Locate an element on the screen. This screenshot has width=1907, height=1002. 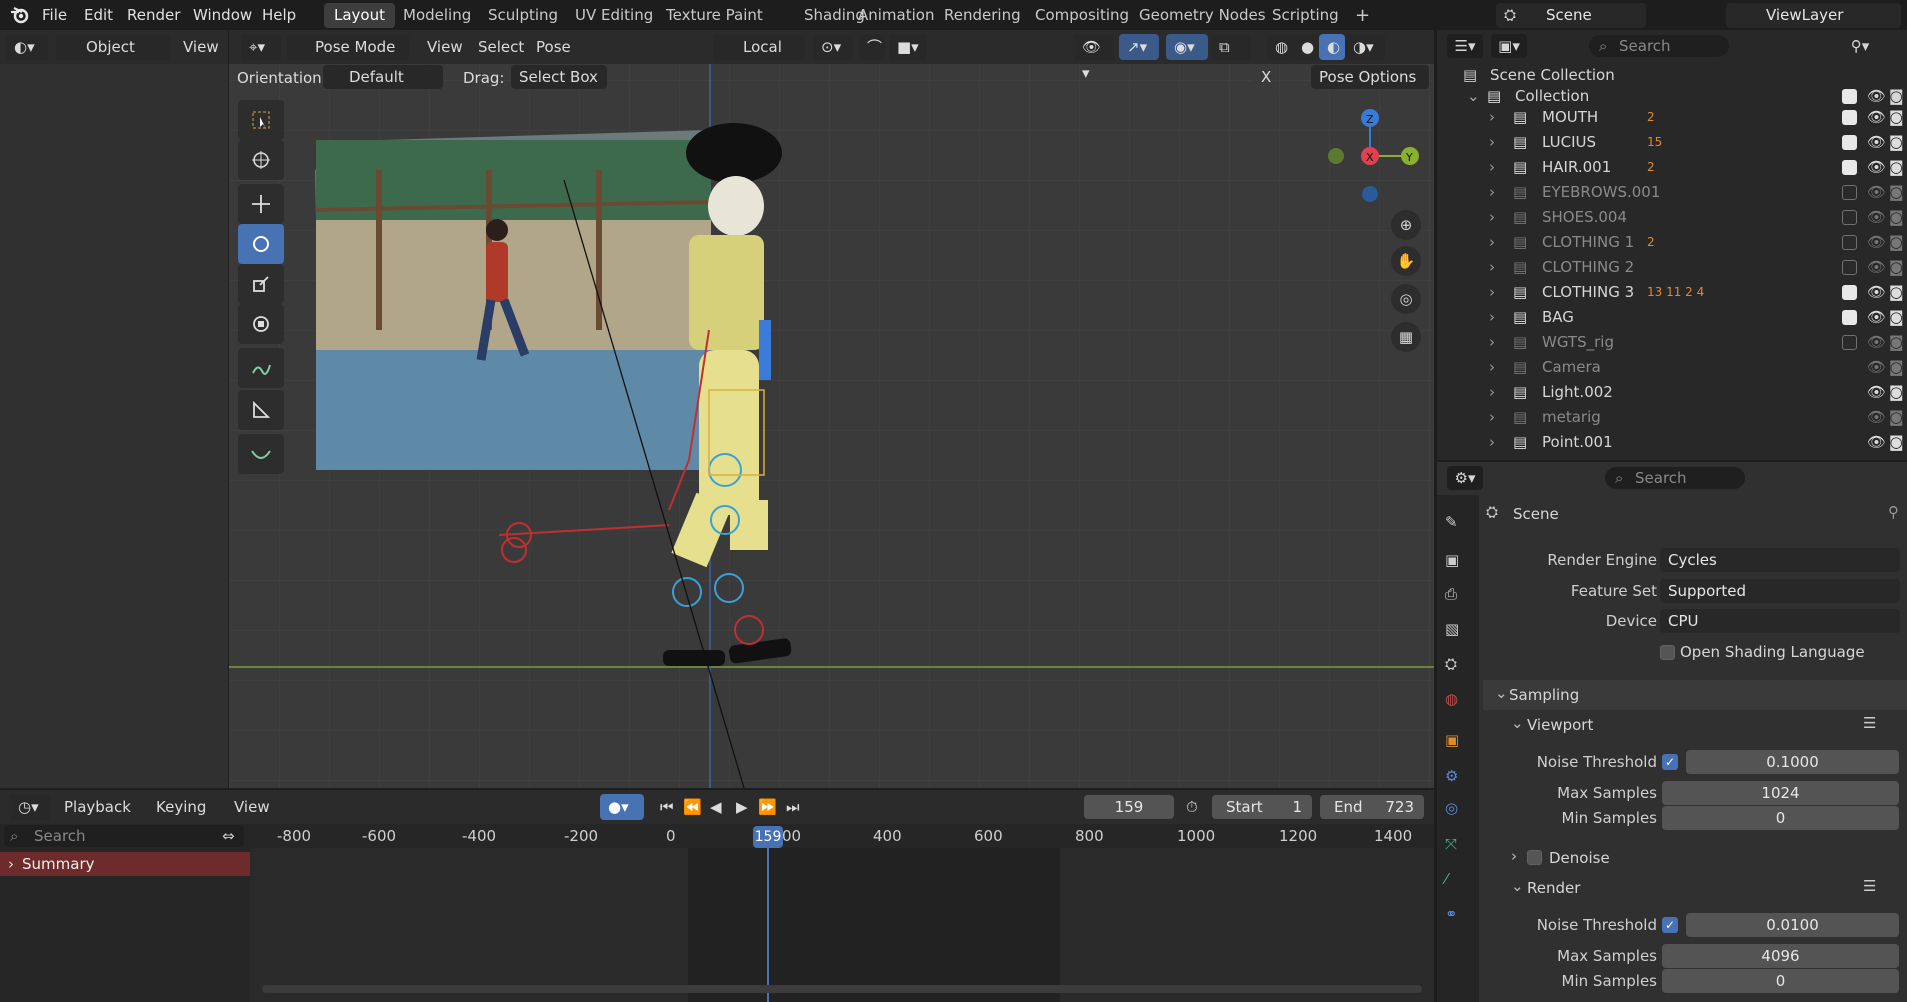
render-engine-dropdown: Cycles is located at coordinates (1780, 560).